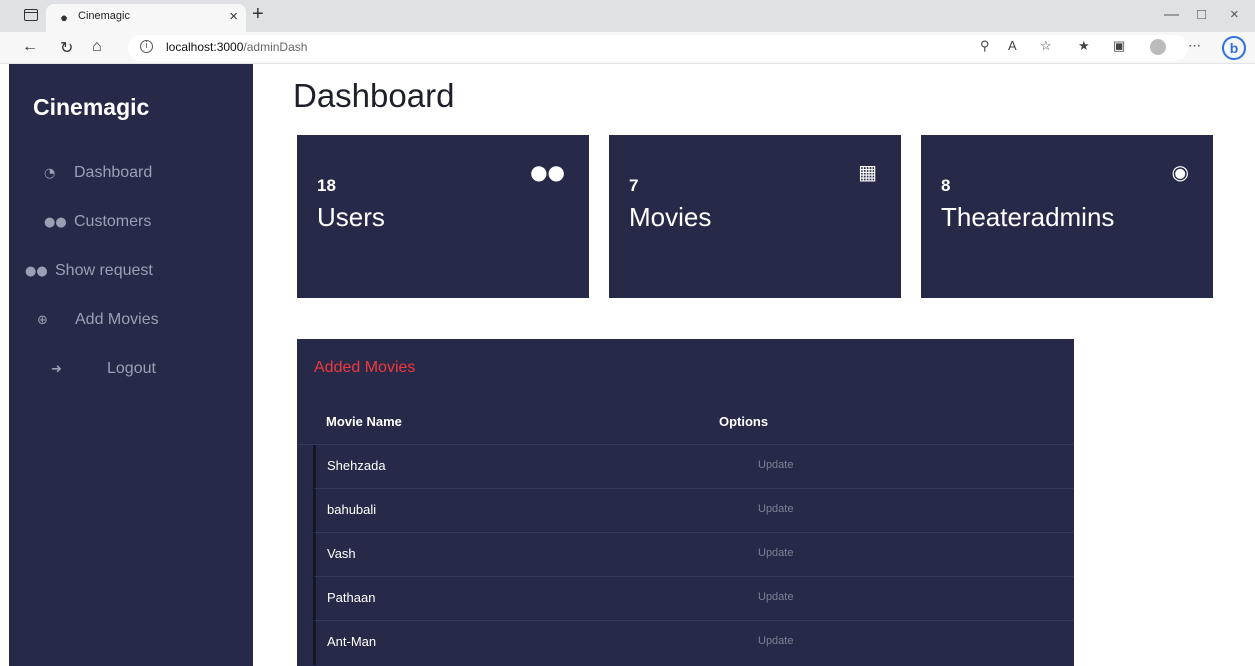 This screenshot has width=1255, height=666. Describe the element at coordinates (351, 217) in the screenshot. I see `users-label: Users` at that location.